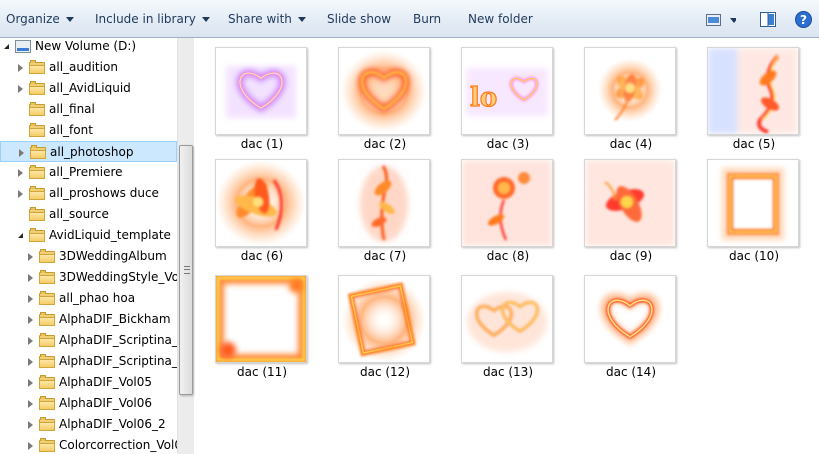 Image resolution: width=819 pixels, height=454 pixels. Describe the element at coordinates (88, 109) in the screenshot. I see `tree-item: all_final` at that location.